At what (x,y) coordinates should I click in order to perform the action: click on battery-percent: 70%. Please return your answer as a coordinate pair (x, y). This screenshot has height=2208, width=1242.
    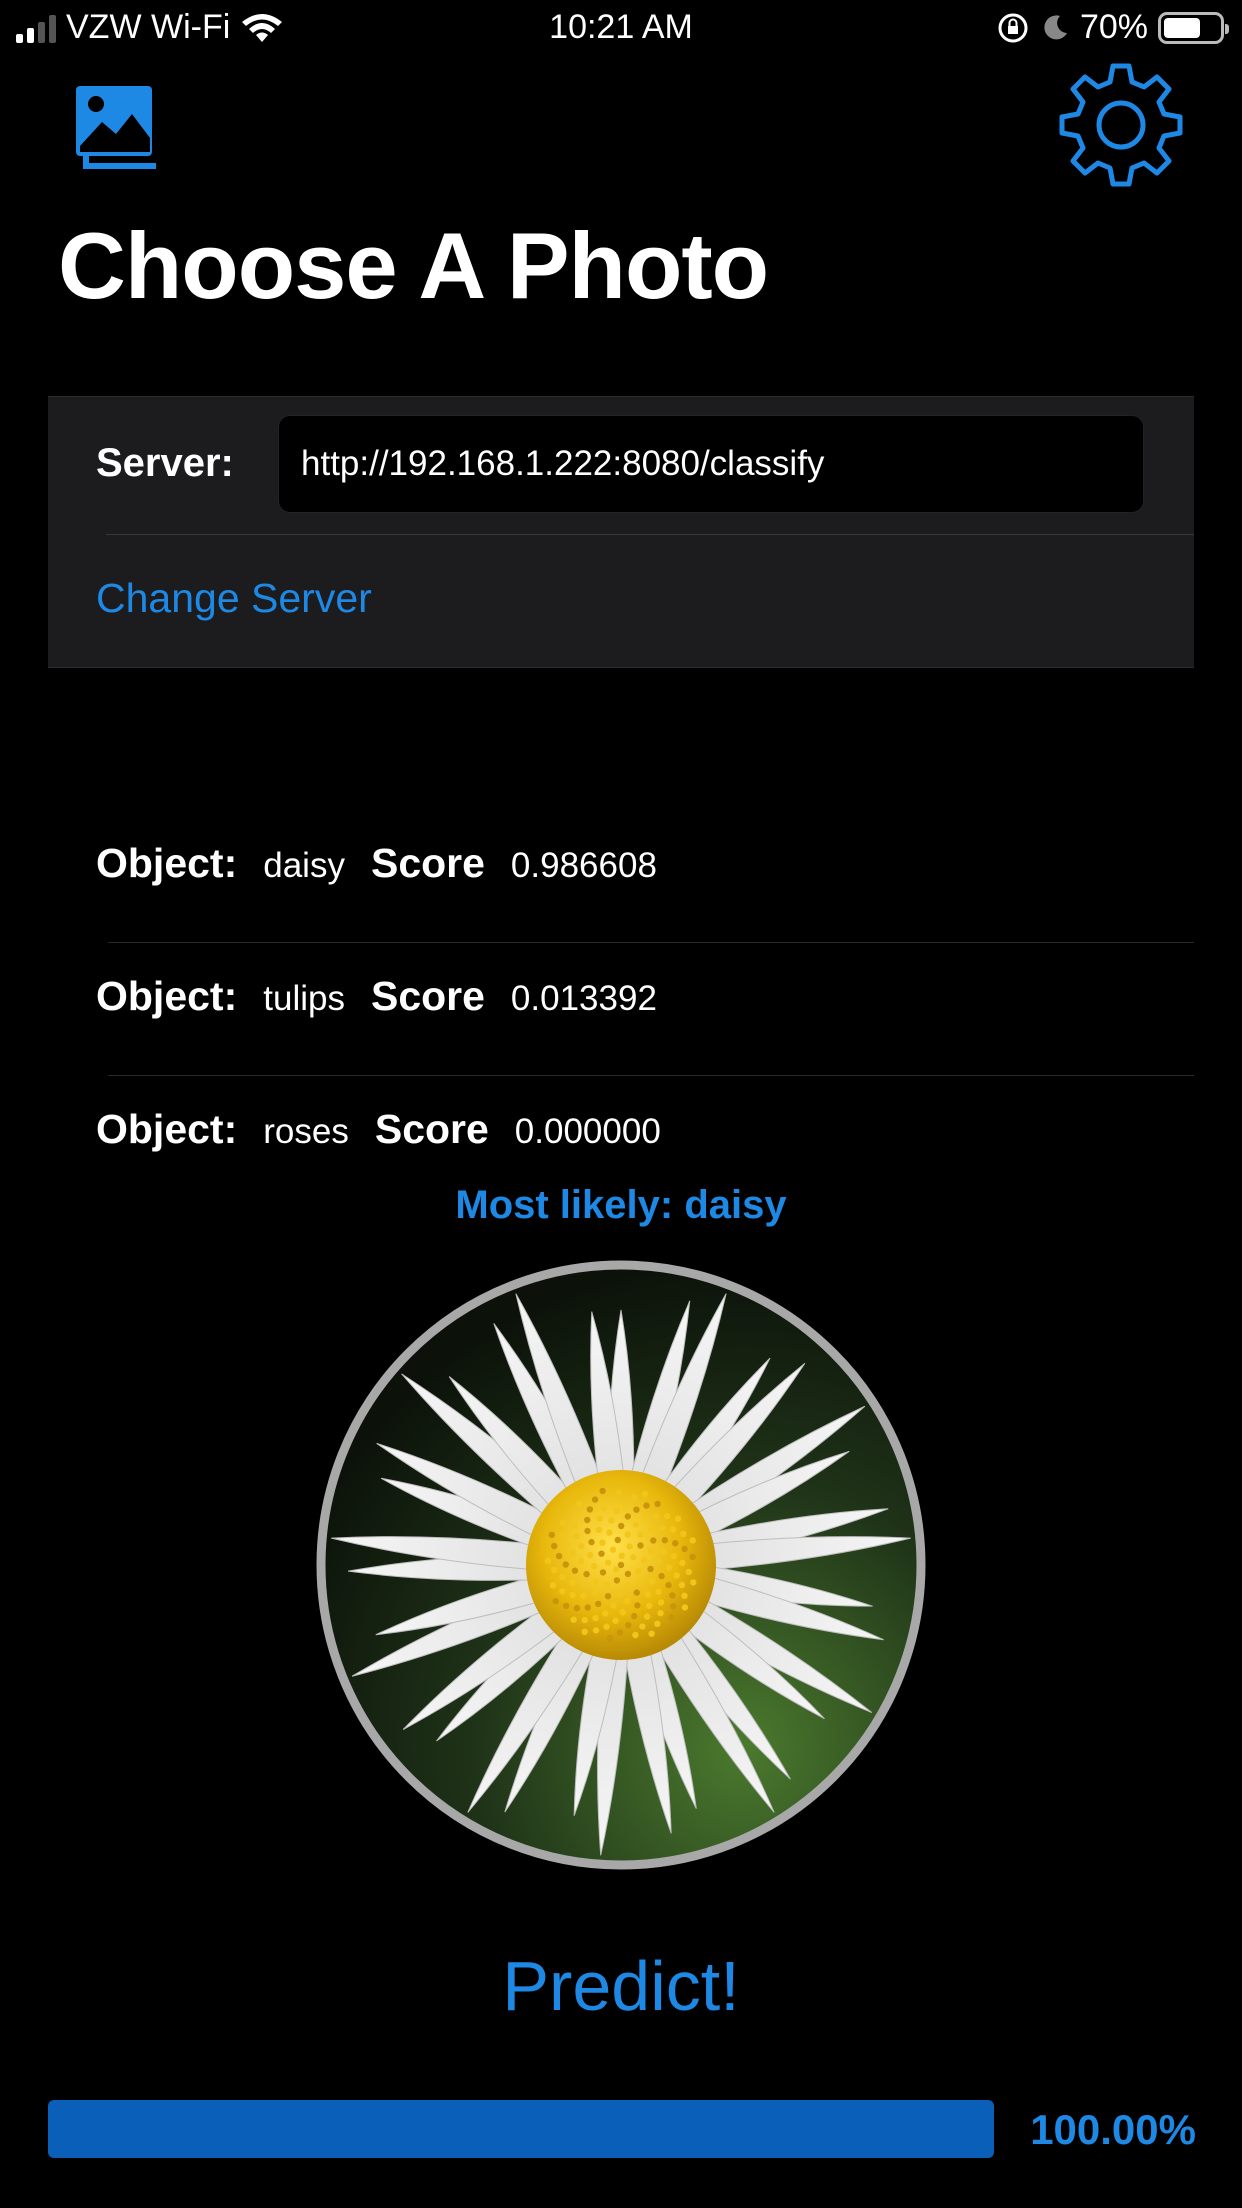
    Looking at the image, I should click on (1113, 27).